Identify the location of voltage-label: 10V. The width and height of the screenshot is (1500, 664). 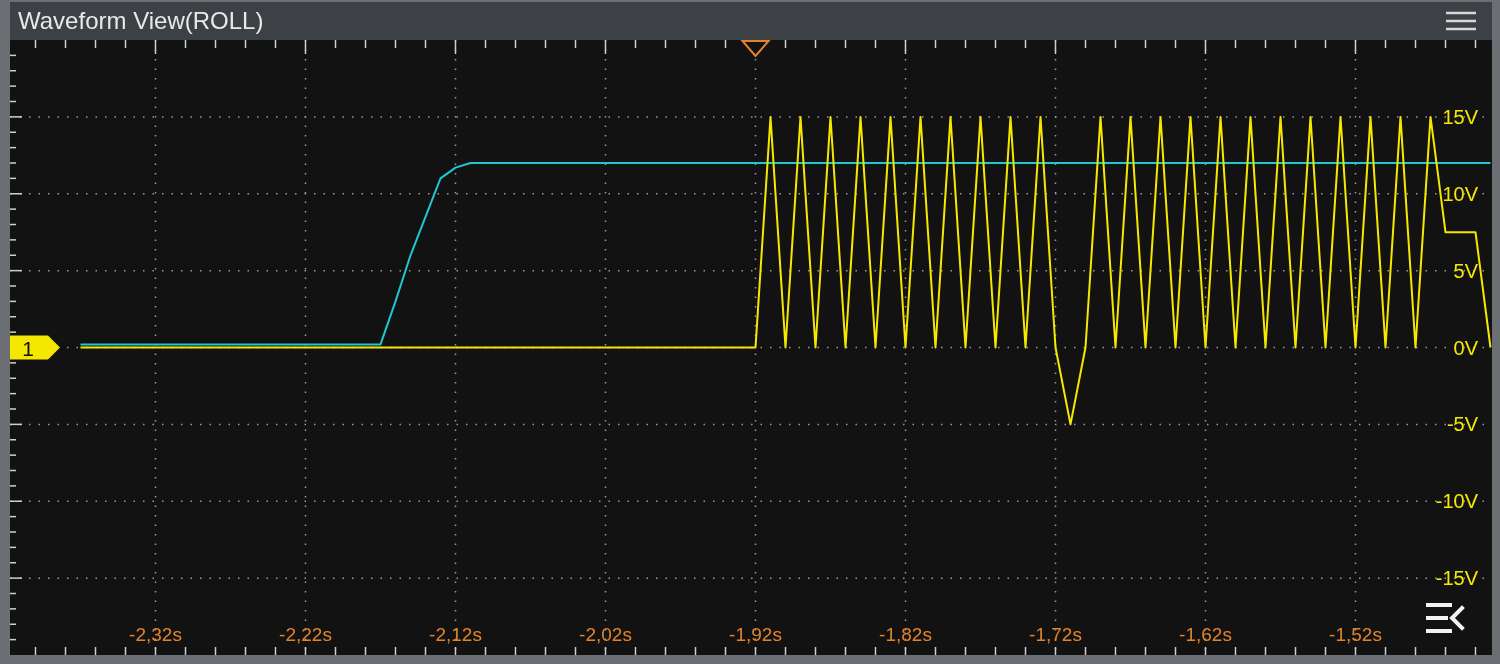
(1460, 193).